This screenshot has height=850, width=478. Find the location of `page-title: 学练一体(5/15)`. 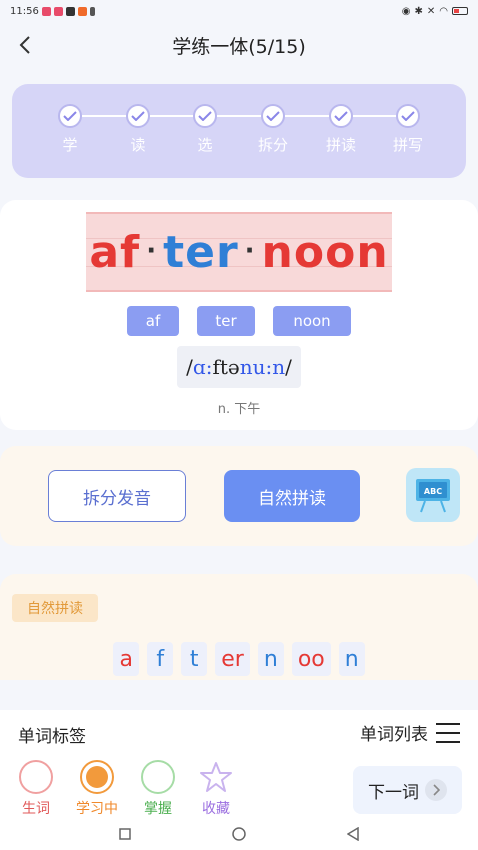

page-title: 学练一体(5/15) is located at coordinates (239, 46).